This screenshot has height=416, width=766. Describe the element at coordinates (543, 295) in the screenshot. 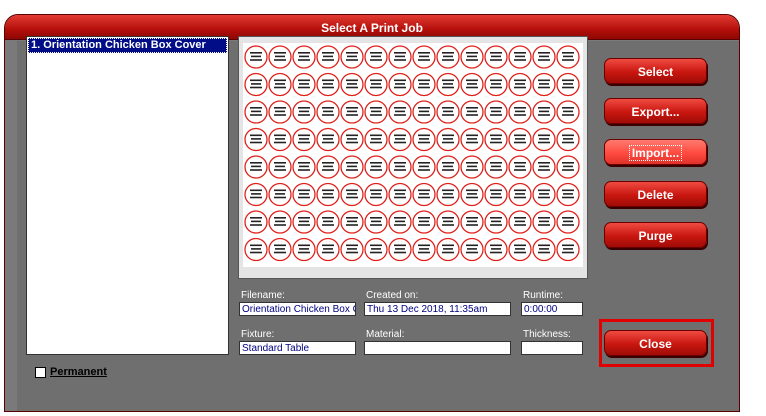

I see `runtime-label: Runtime:` at that location.